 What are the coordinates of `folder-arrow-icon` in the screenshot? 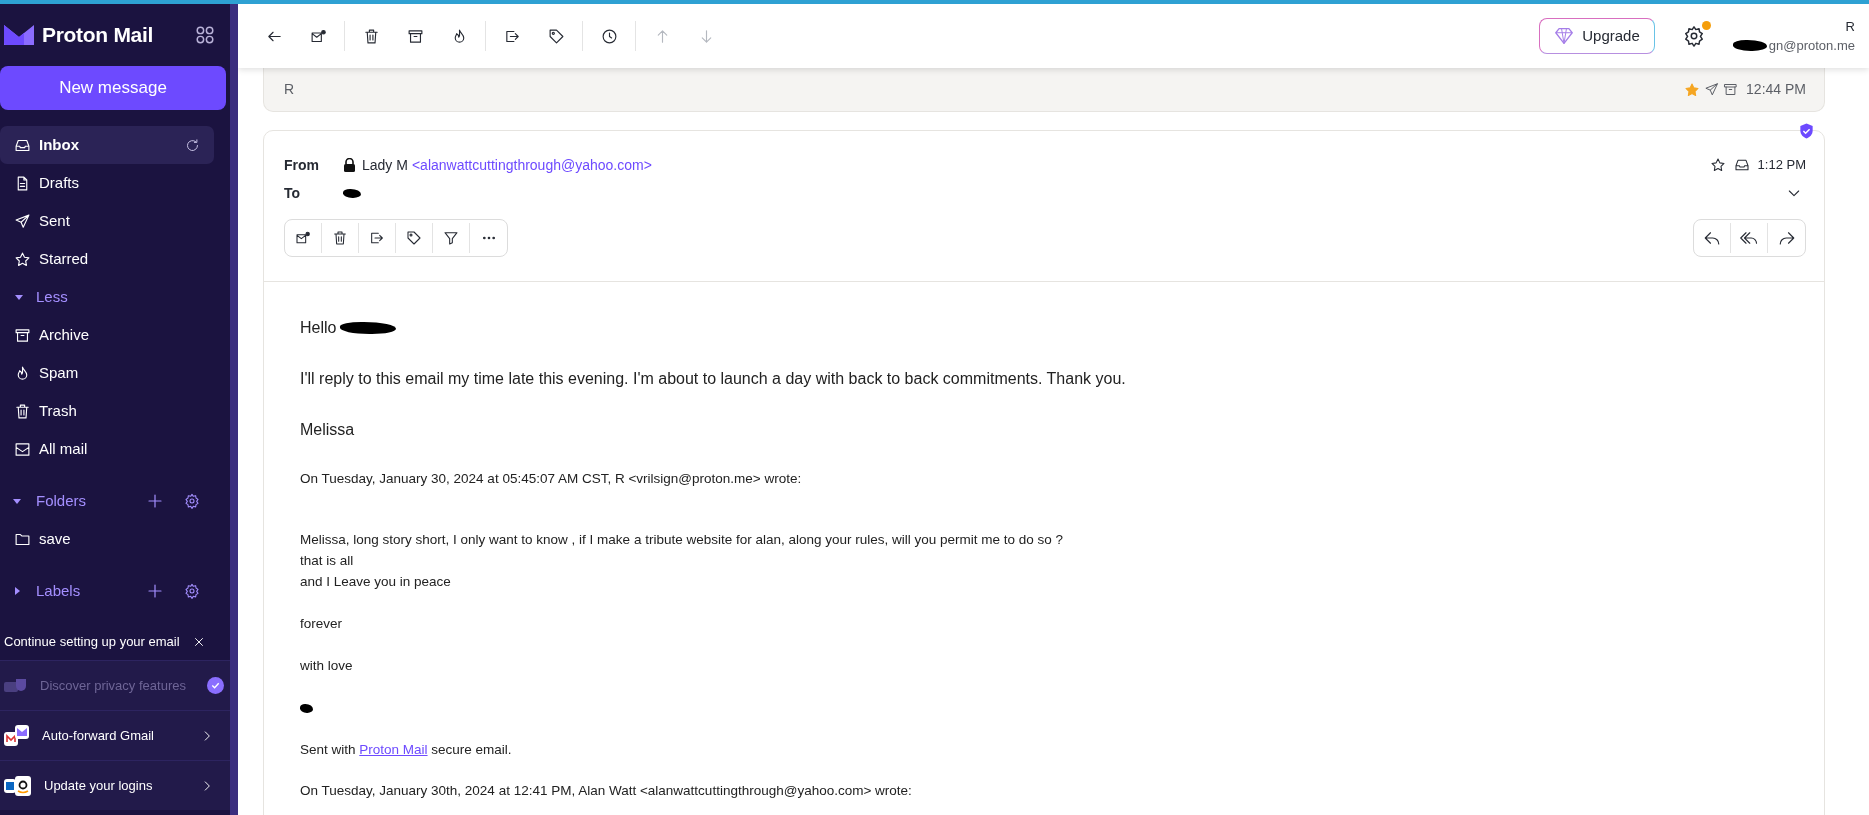 It's located at (377, 238).